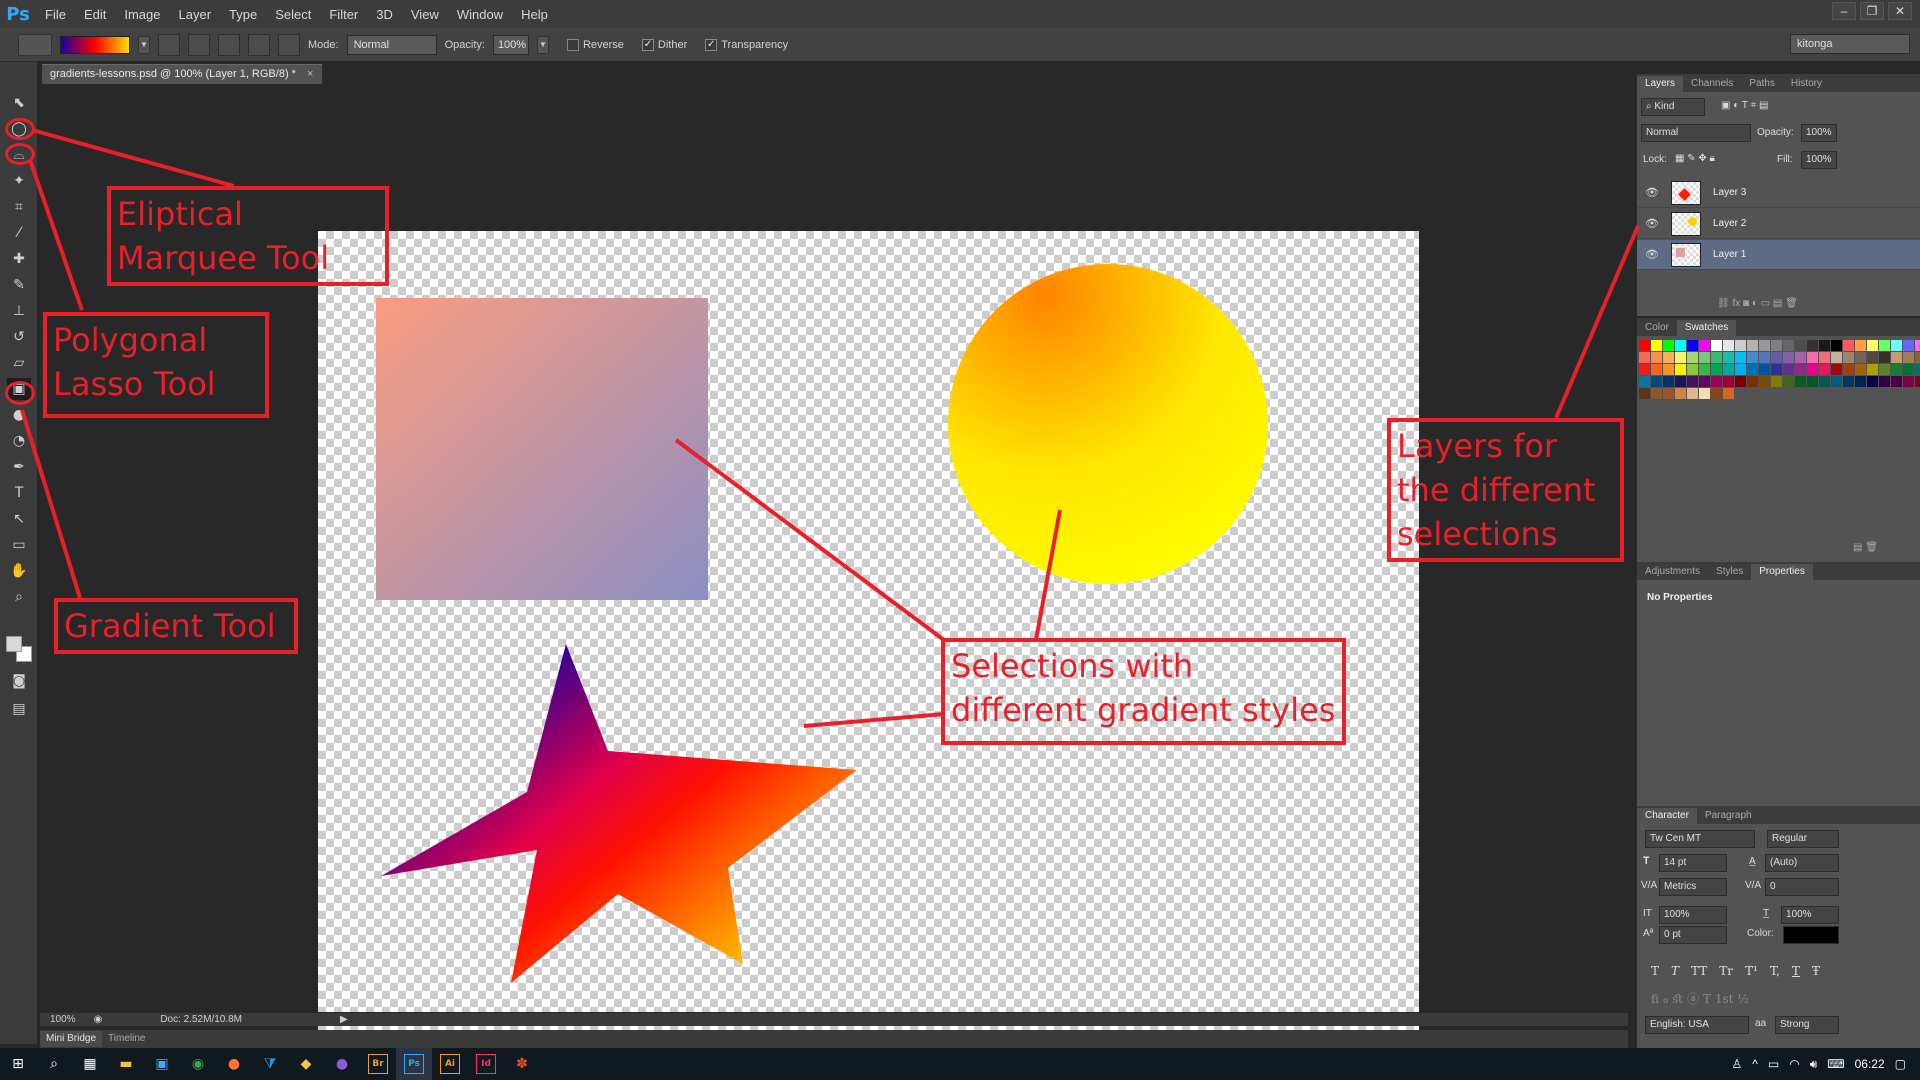 This screenshot has width=1920, height=1080. Describe the element at coordinates (1794, 1064) in the screenshot. I see `wifi-icon: ◠` at that location.